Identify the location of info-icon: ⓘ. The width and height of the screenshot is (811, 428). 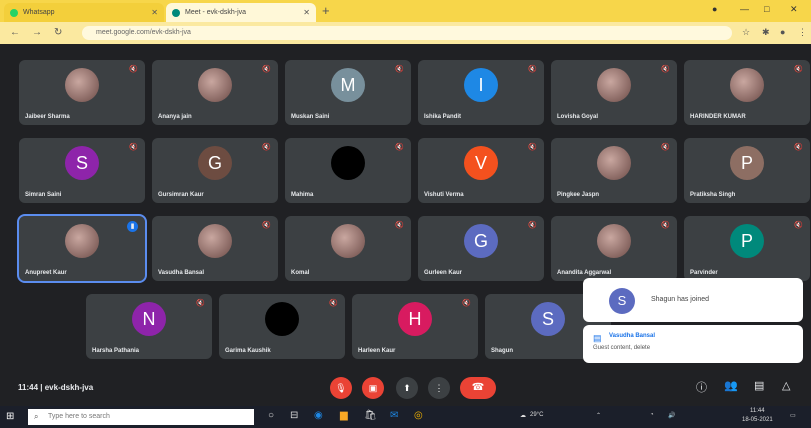
(701, 387).